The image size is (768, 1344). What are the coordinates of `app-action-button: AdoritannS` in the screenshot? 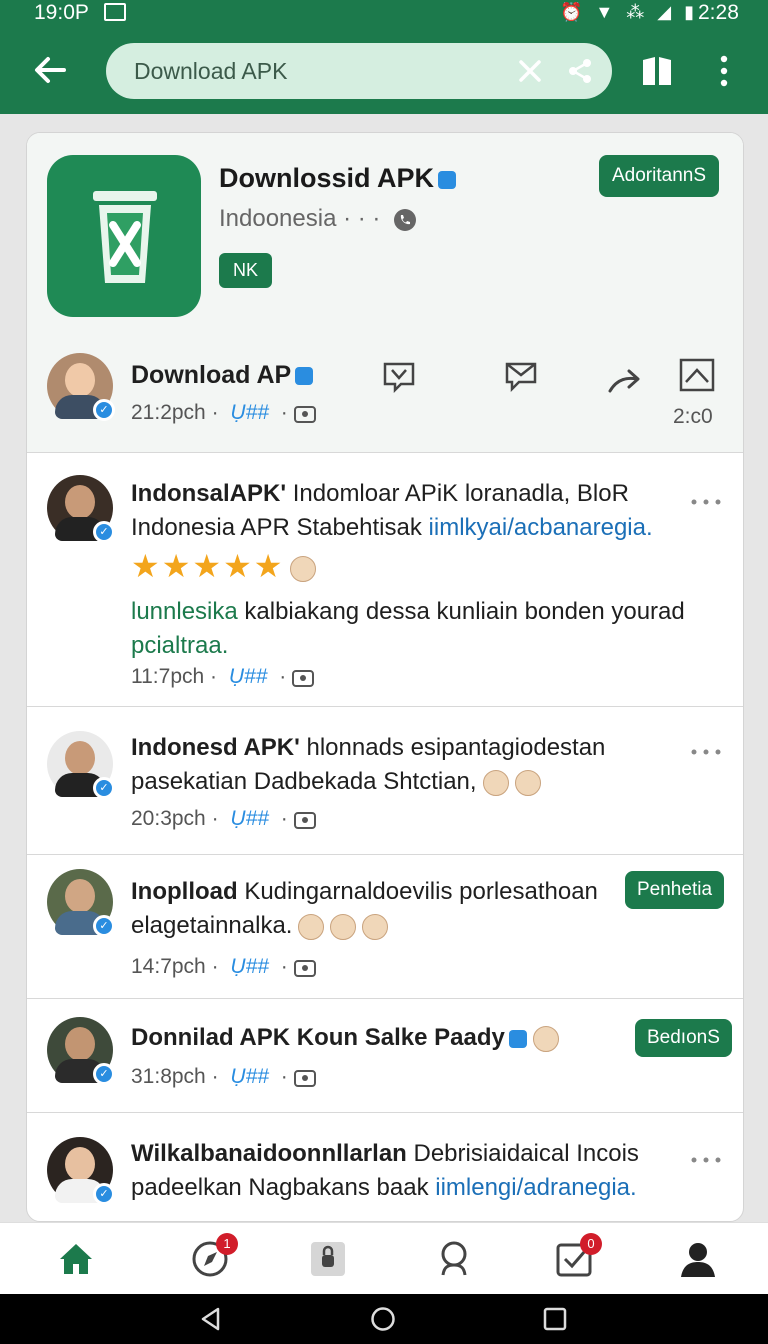 It's located at (659, 176).